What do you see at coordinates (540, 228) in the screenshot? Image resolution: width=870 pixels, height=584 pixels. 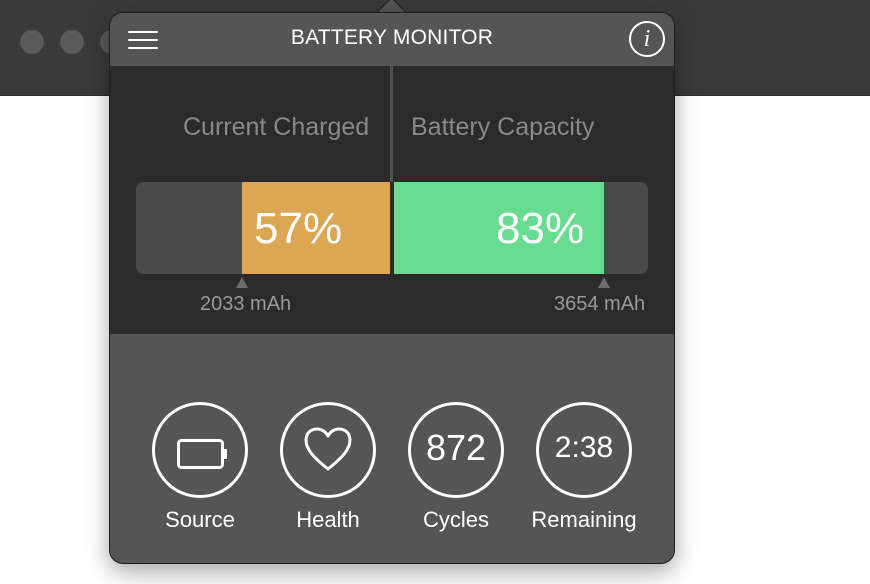 I see `battery-capacity-percent: 83%` at bounding box center [540, 228].